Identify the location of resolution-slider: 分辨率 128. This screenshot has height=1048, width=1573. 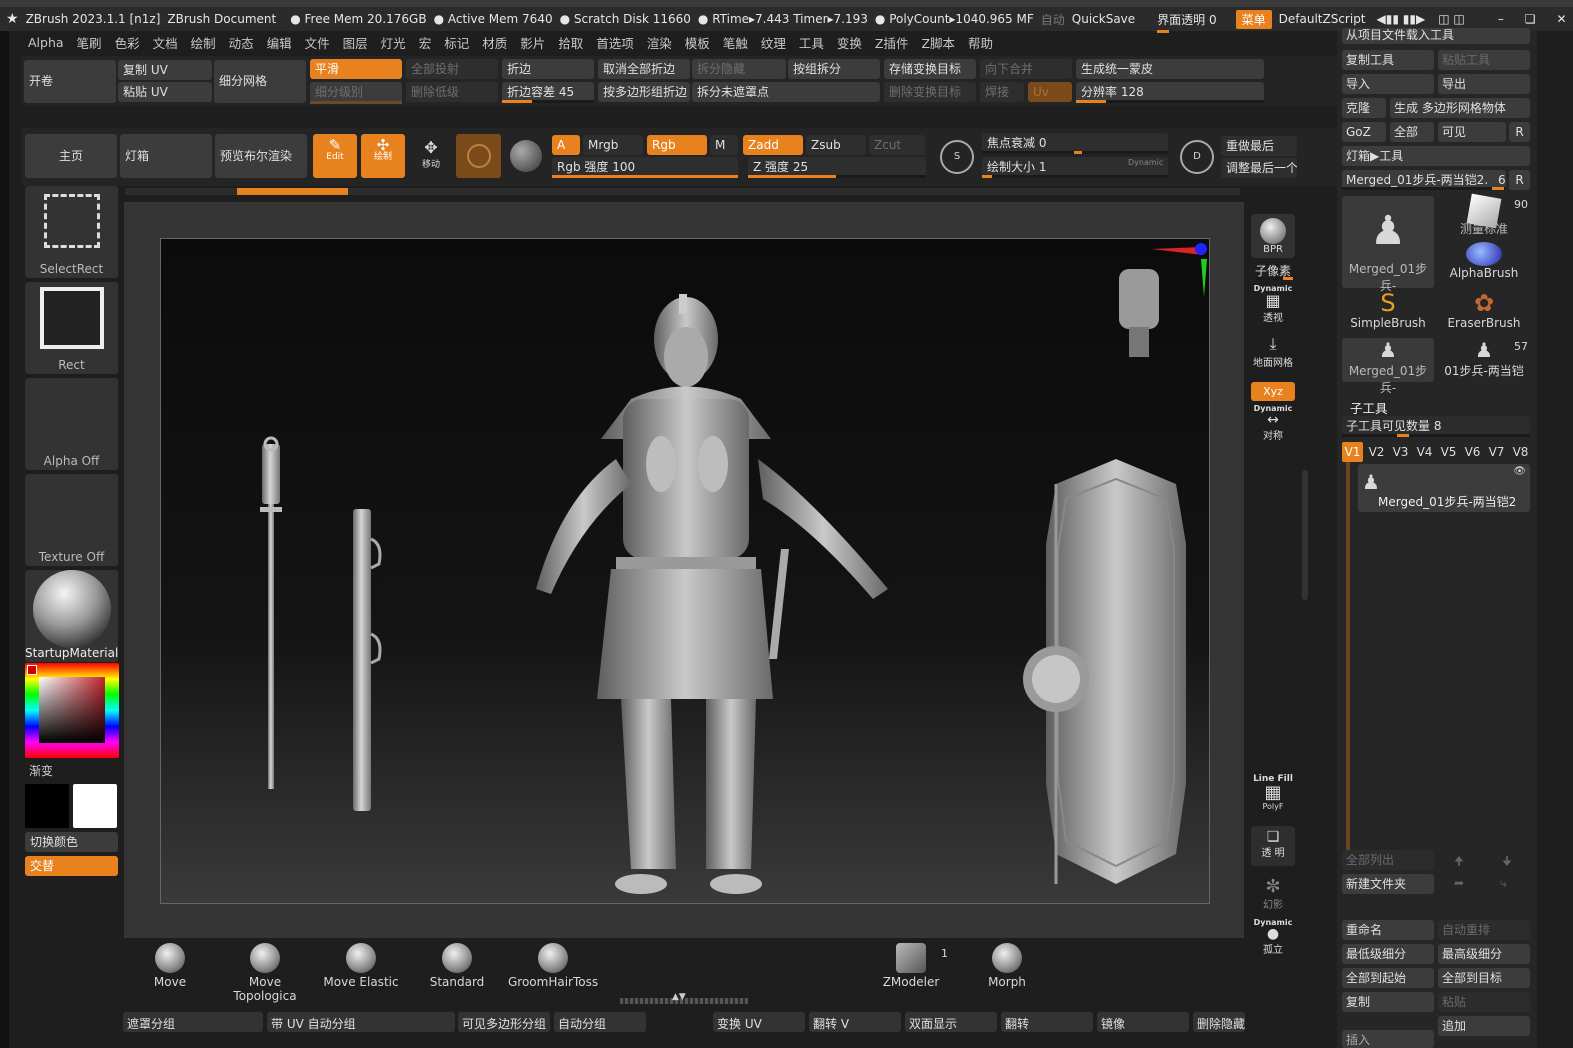
(1170, 92).